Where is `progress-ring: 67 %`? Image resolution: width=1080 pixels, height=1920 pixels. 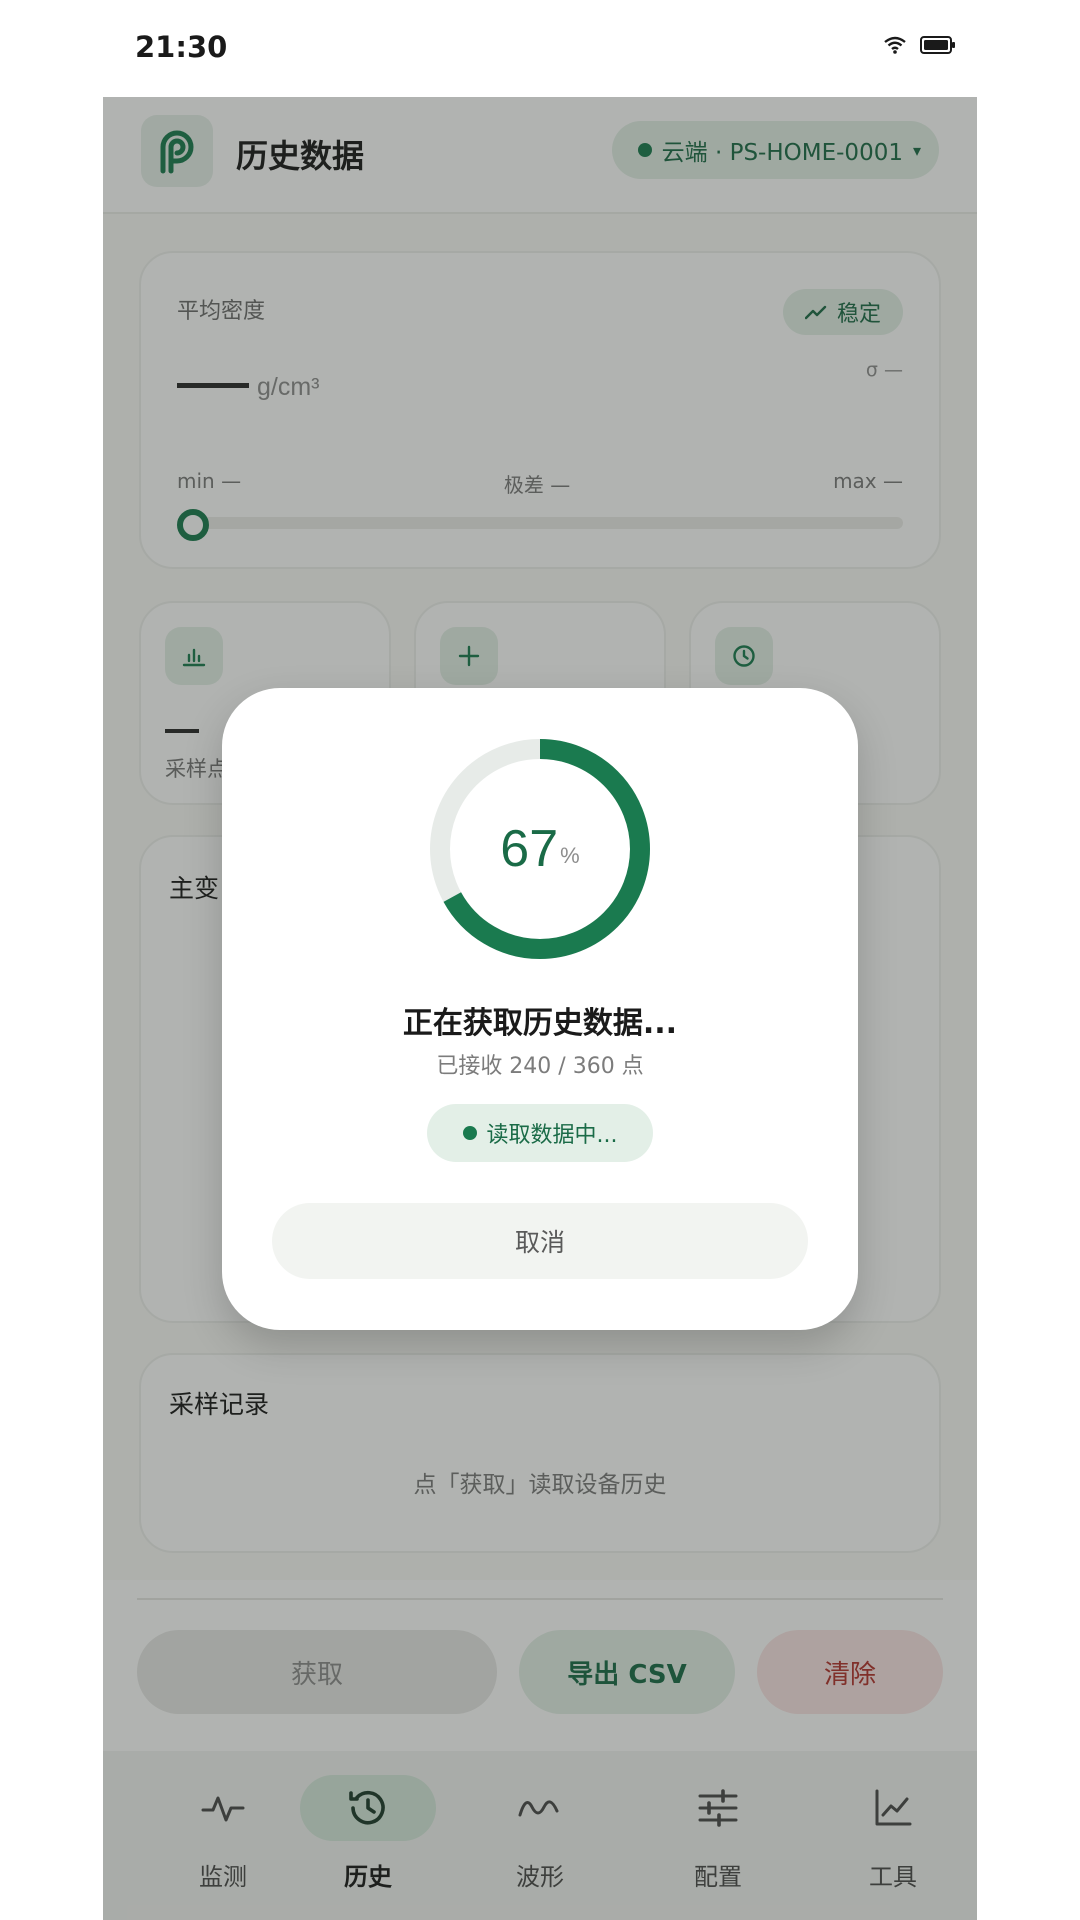 progress-ring: 67 % is located at coordinates (540, 849).